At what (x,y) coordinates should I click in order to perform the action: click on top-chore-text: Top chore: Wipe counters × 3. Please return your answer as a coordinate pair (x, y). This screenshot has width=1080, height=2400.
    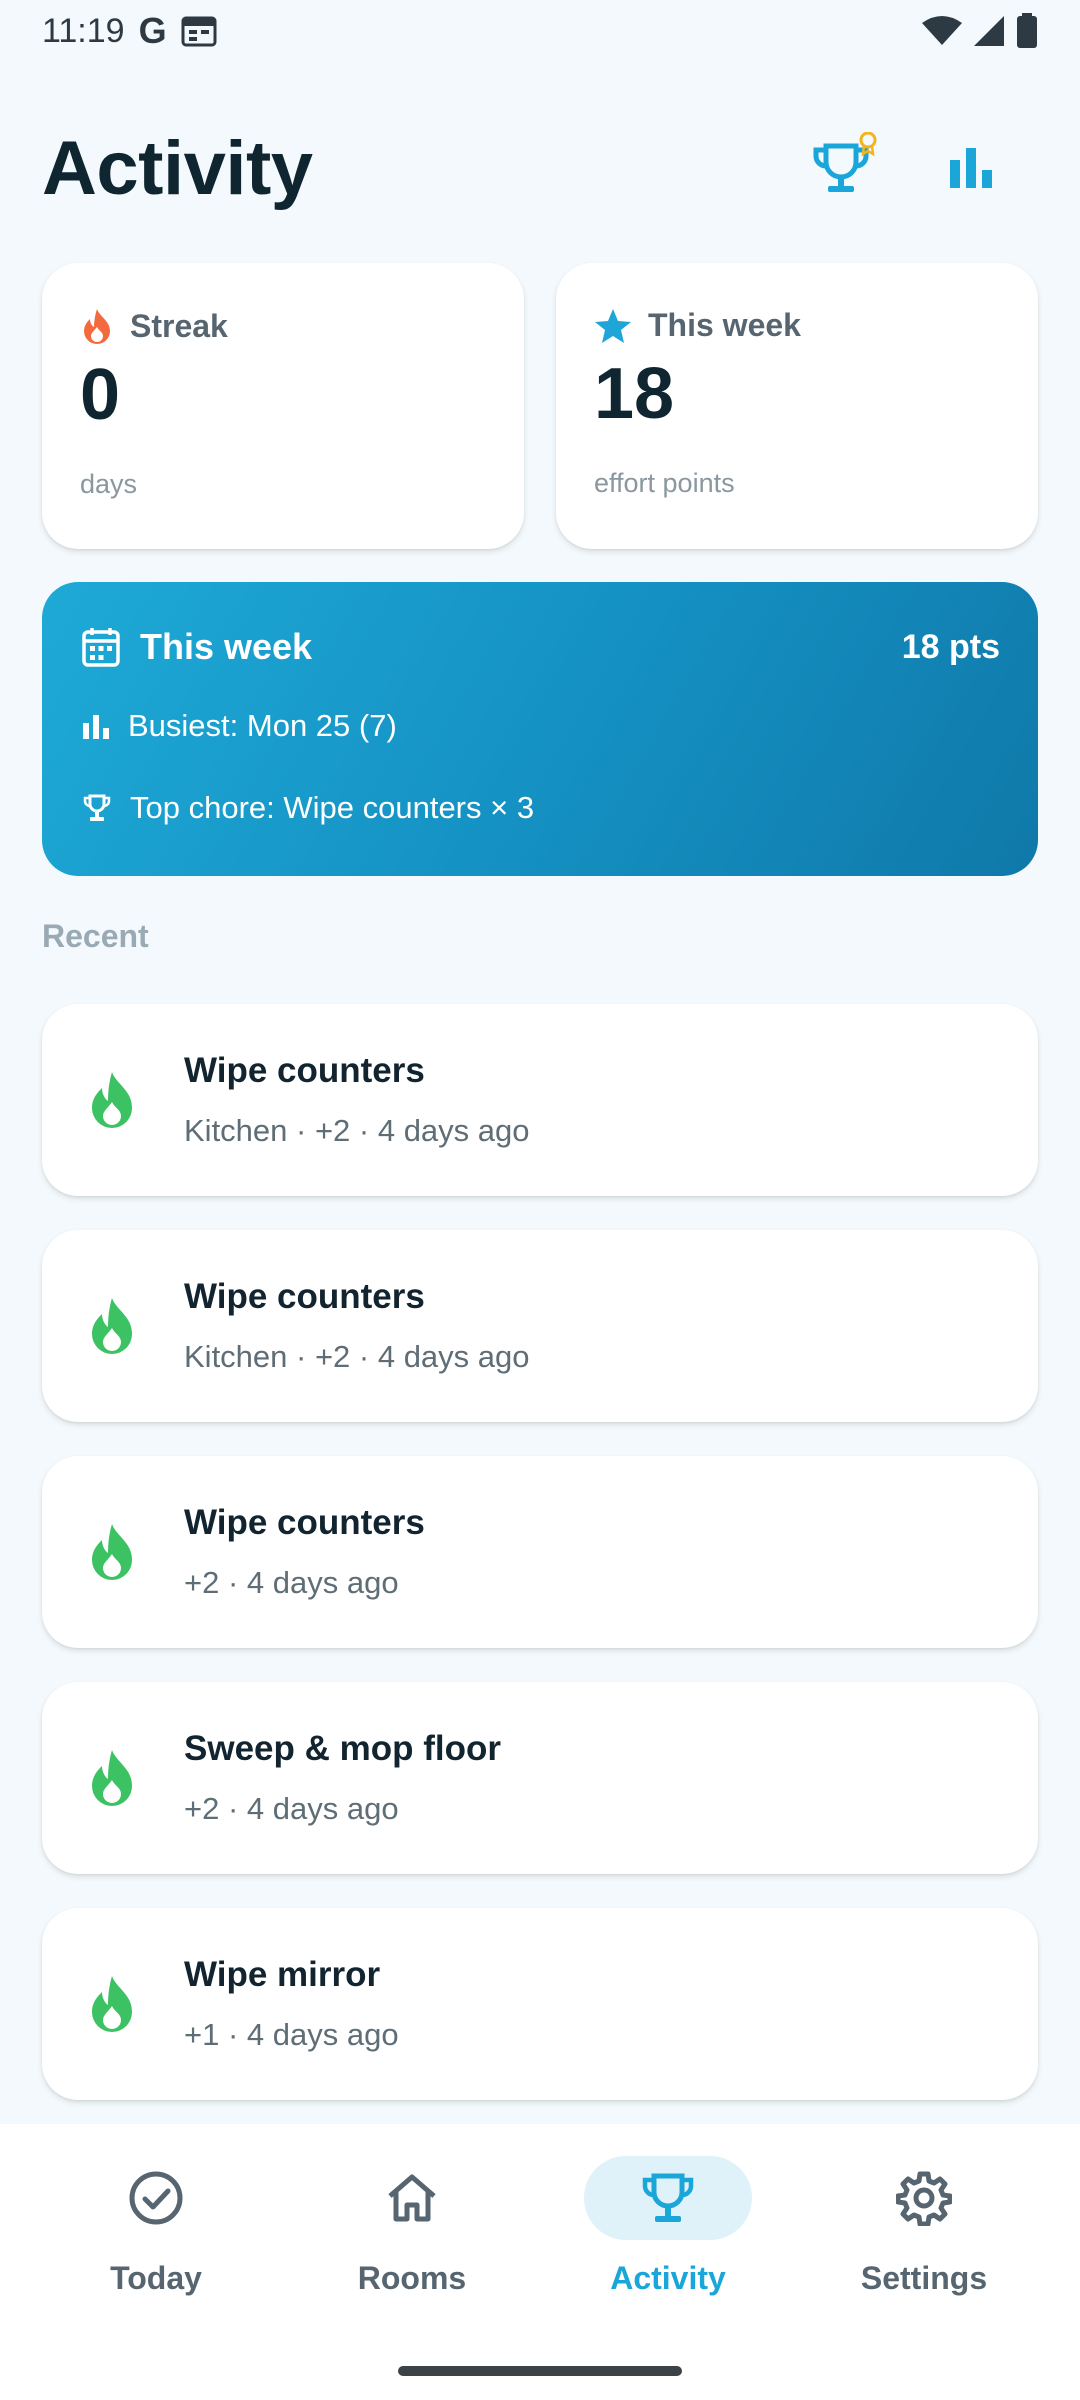
    Looking at the image, I should click on (332, 807).